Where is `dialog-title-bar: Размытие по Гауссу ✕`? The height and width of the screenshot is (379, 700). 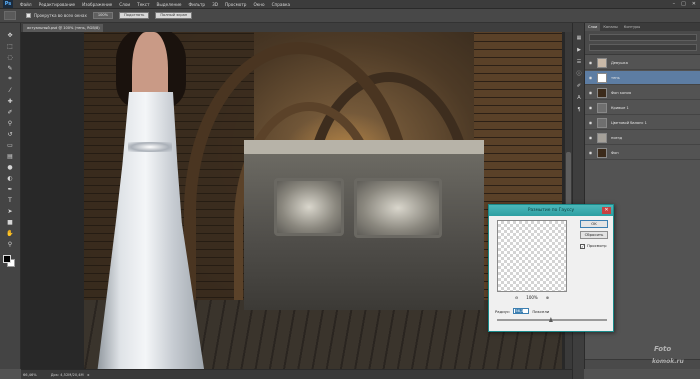 dialog-title-bar: Размытие по Гауссу ✕ is located at coordinates (551, 210).